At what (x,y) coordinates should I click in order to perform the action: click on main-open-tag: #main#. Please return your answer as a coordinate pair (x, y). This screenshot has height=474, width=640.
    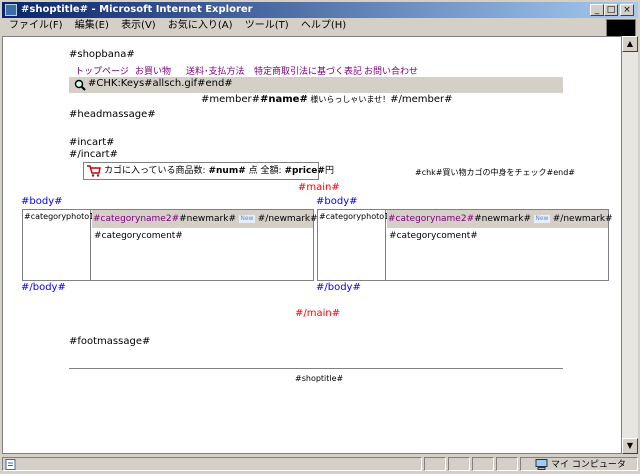
    Looking at the image, I should click on (319, 187).